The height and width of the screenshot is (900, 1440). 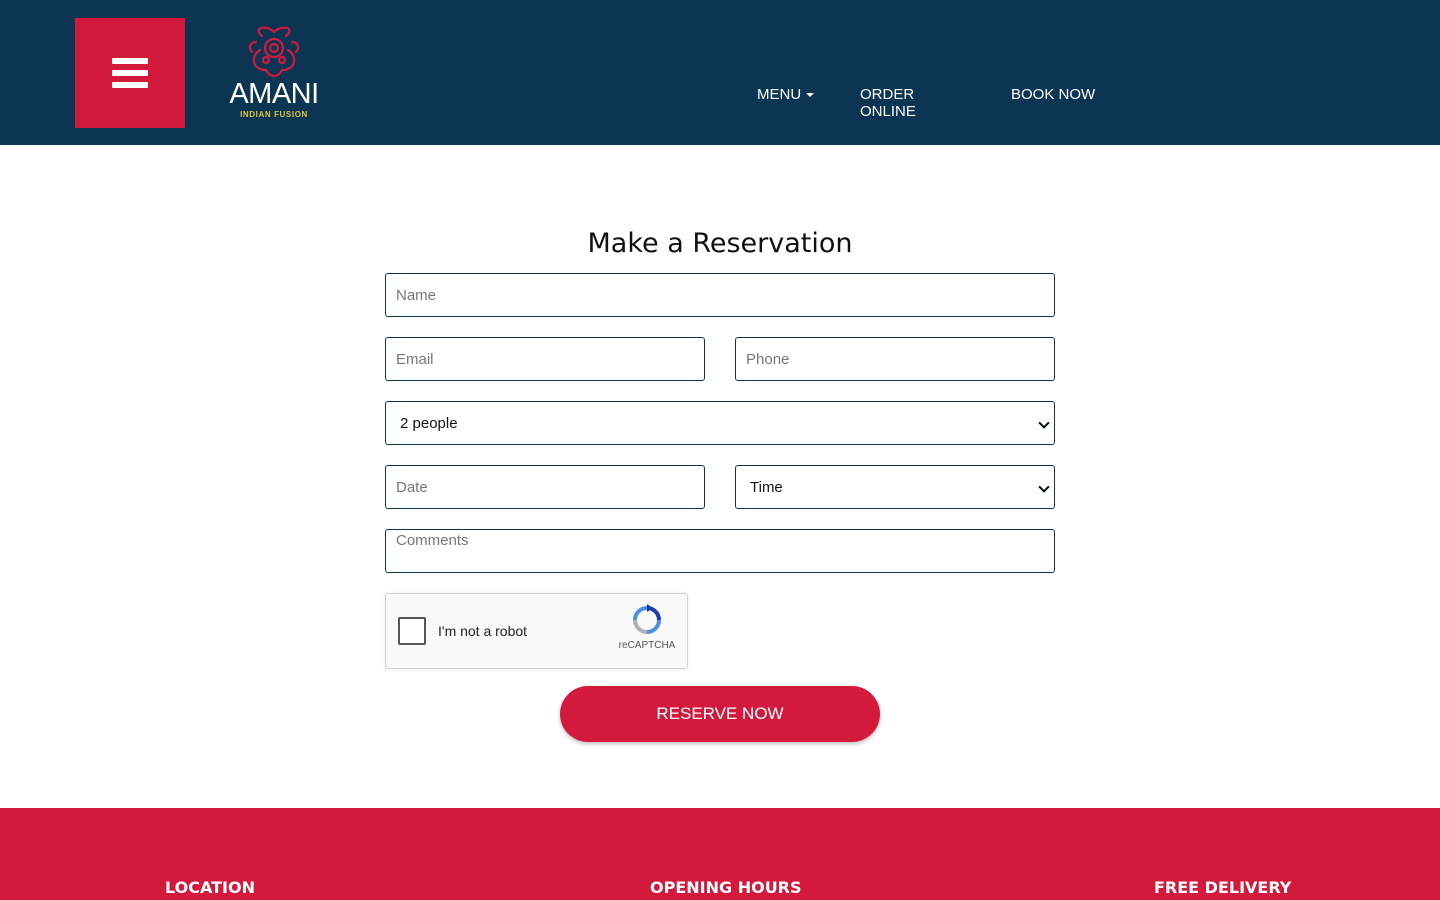 What do you see at coordinates (895, 359) in the screenshot?
I see `phone-input` at bounding box center [895, 359].